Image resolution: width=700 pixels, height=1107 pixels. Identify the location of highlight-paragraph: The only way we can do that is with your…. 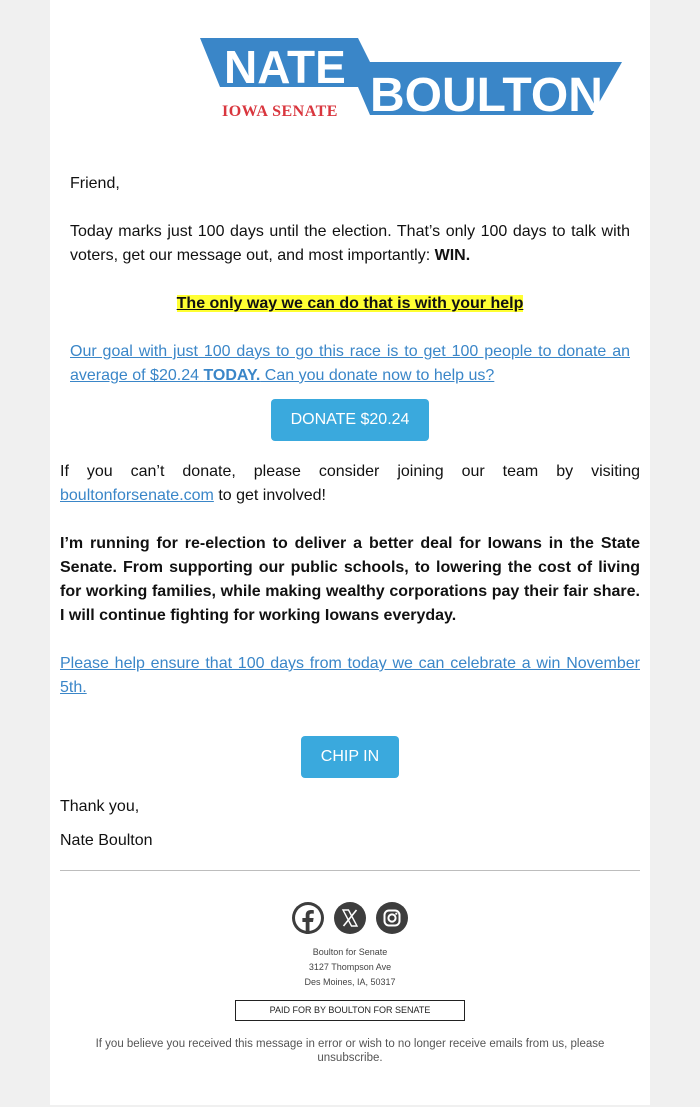
(350, 304).